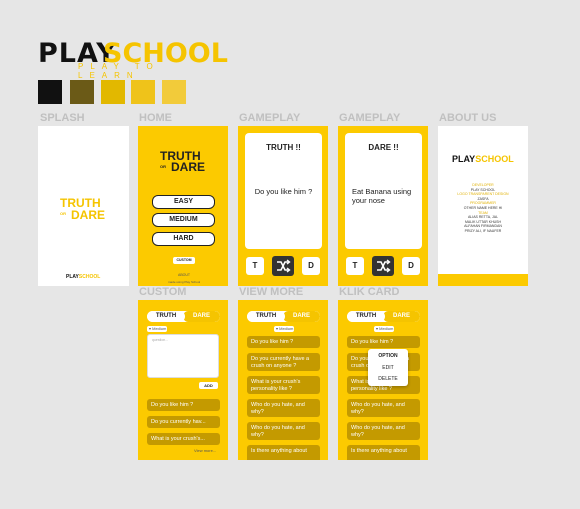 The image size is (580, 509). What do you see at coordinates (208, 385) in the screenshot?
I see `custom-add-button: ADD` at bounding box center [208, 385].